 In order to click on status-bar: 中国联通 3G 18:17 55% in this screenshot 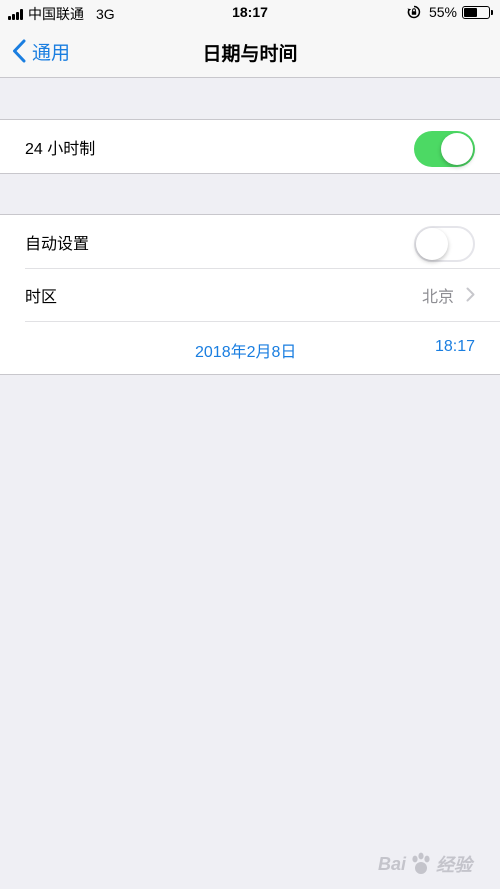, I will do `click(250, 13)`.